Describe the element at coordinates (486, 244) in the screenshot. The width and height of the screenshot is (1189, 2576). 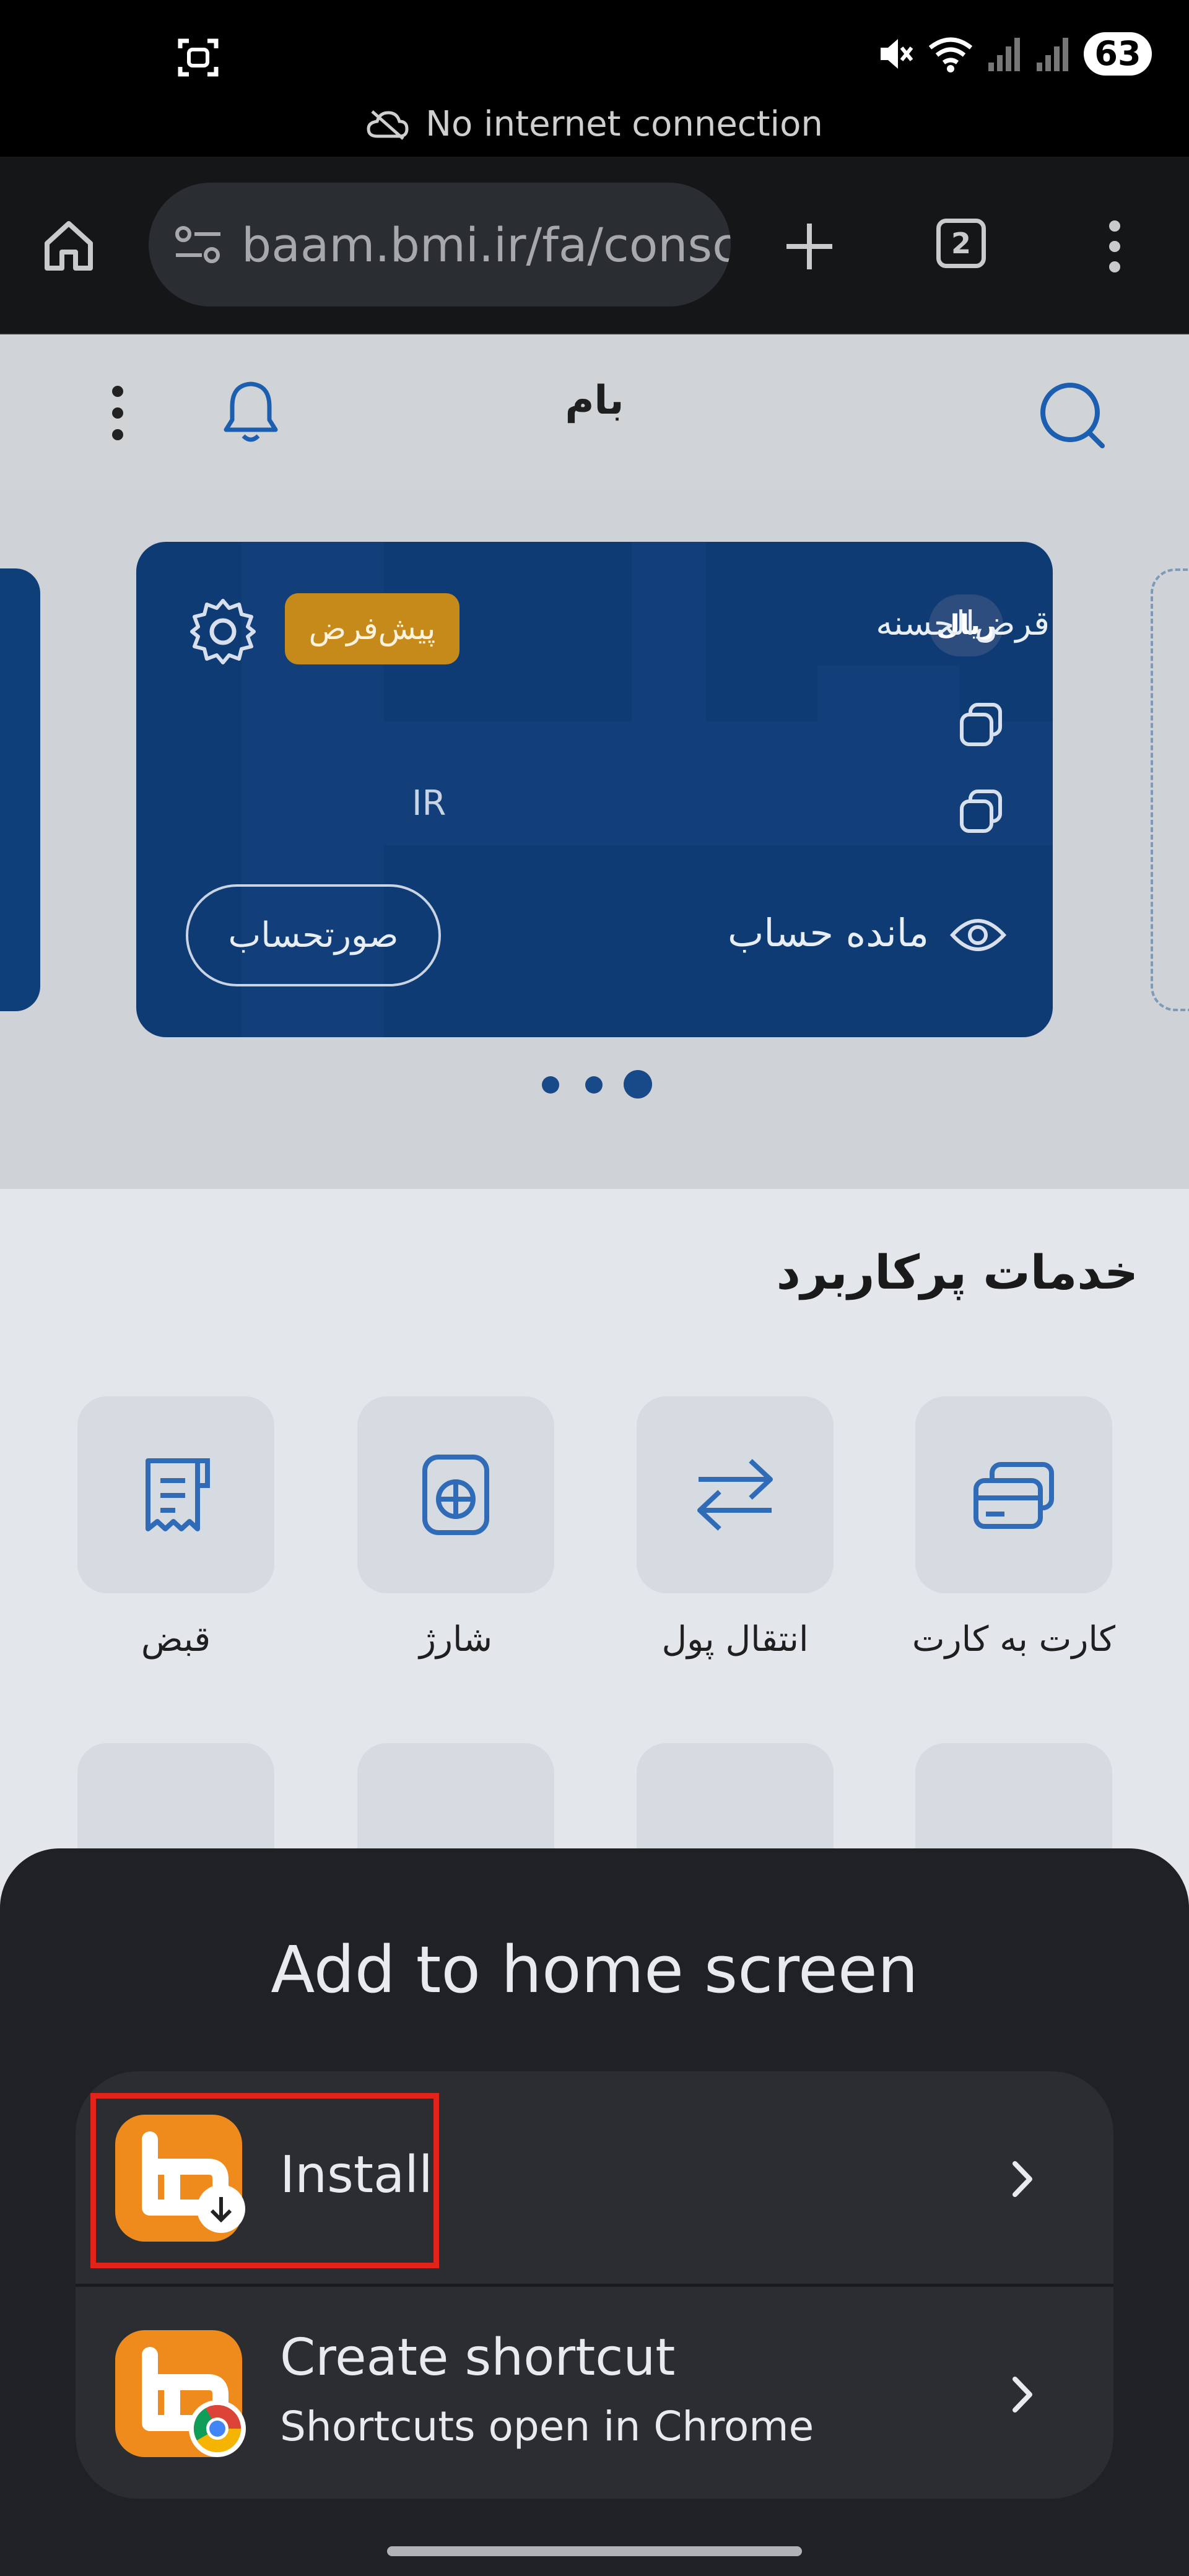
I see `url-text: baam.bmi.ir/fa/consc` at that location.